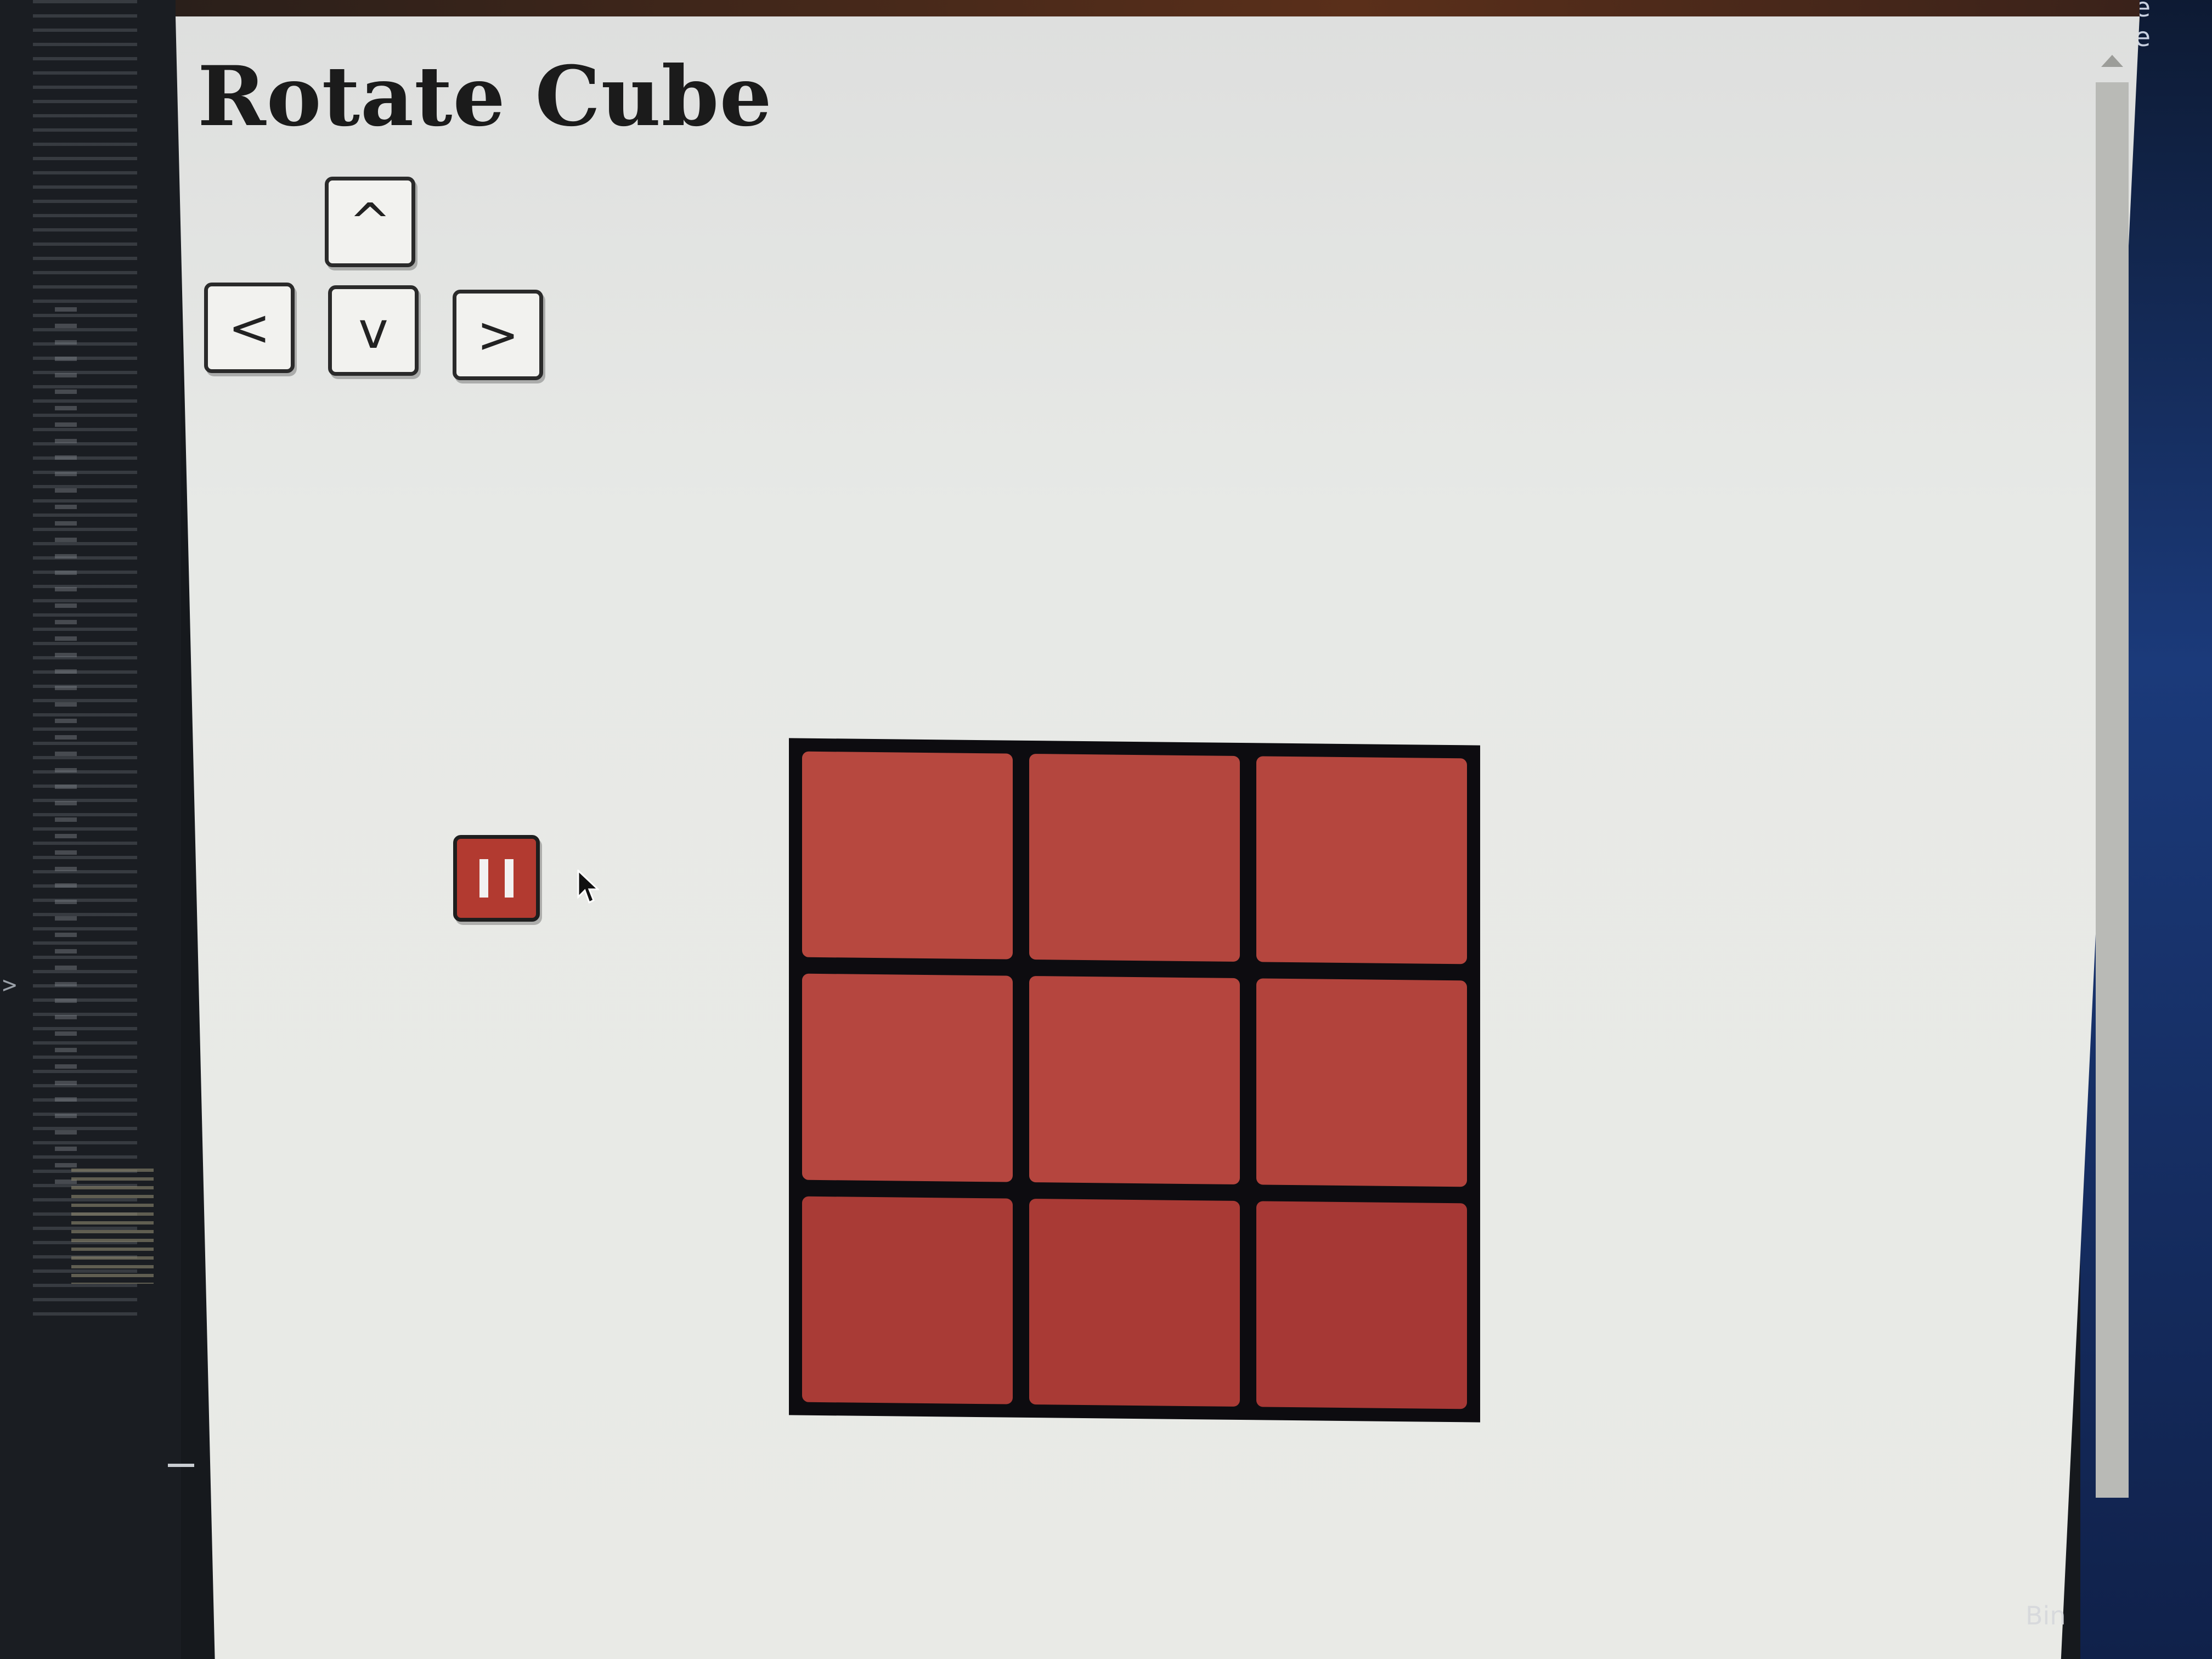  I want to click on rotate-up-button: ^, so click(370, 222).